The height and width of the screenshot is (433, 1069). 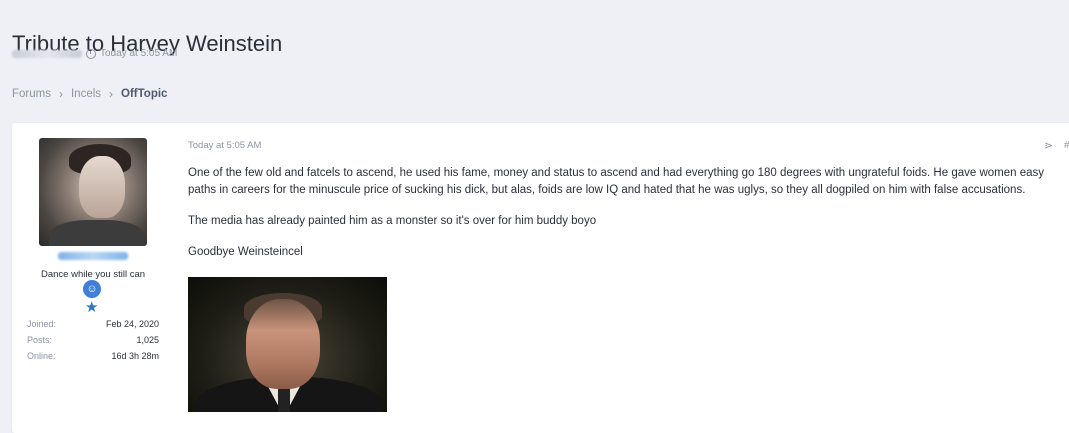 What do you see at coordinates (92, 289) in the screenshot?
I see `user-badge-icon: ☺` at bounding box center [92, 289].